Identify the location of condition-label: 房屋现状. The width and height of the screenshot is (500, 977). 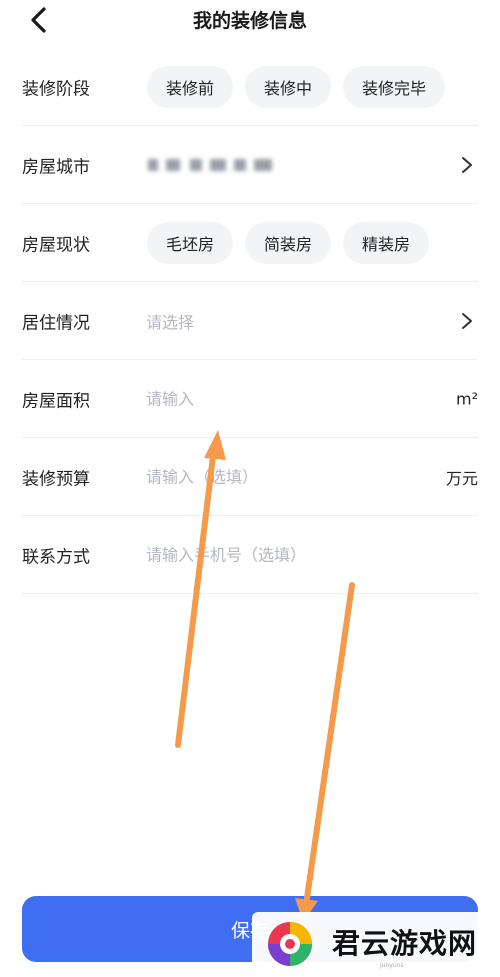
(56, 245).